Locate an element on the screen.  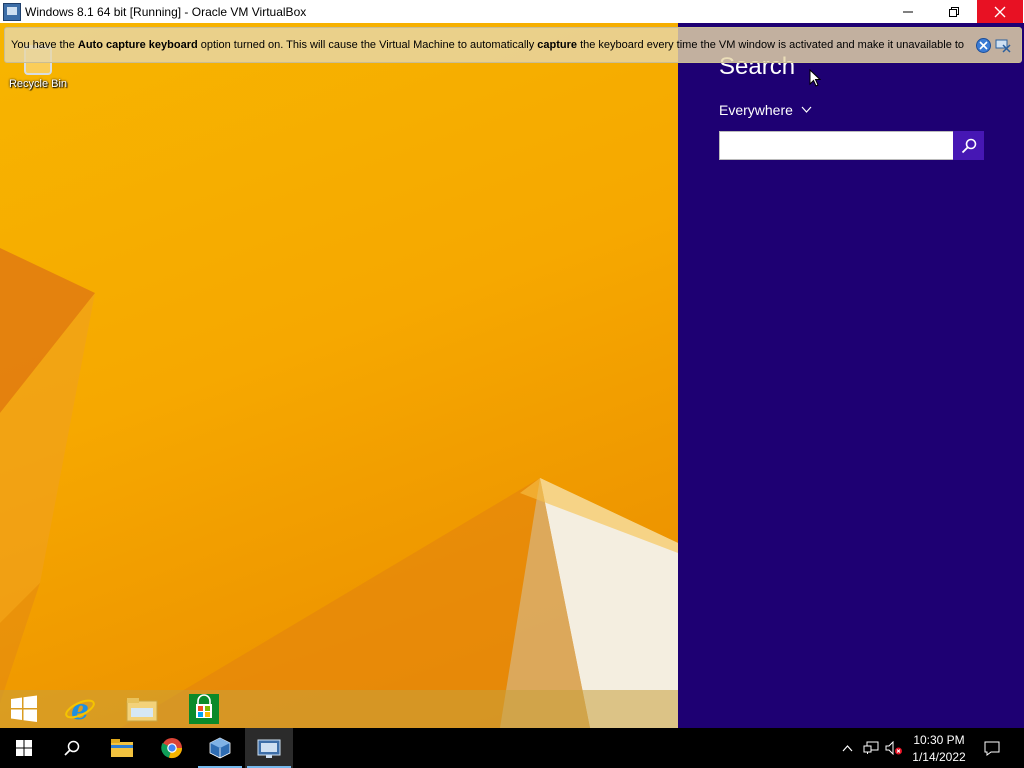
host-taskbar: 10:30 PM 1/14/2022 is located at coordinates (512, 748).